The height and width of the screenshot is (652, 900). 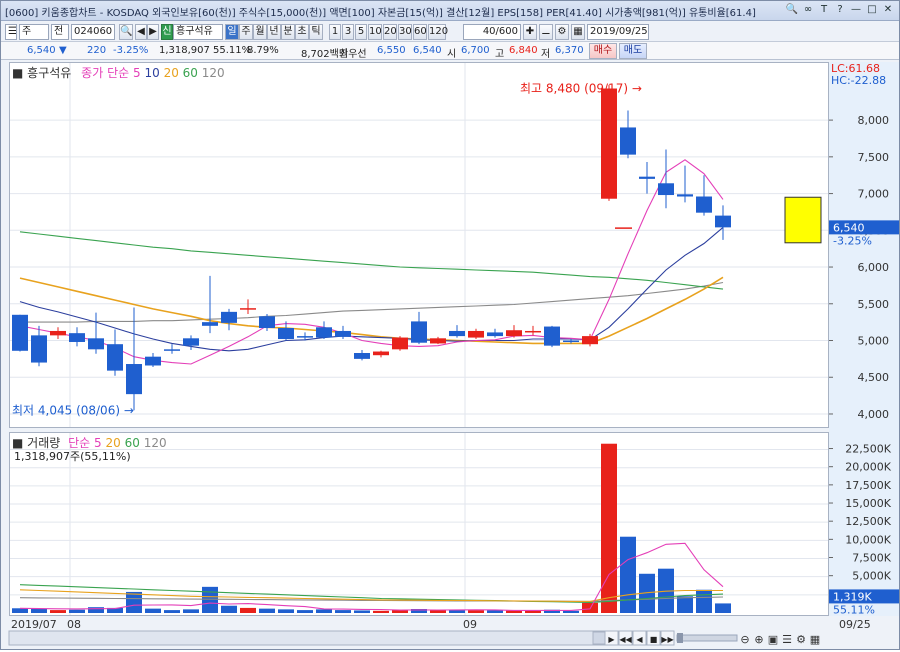 I want to click on interval-button: 3, so click(x=348, y=32).